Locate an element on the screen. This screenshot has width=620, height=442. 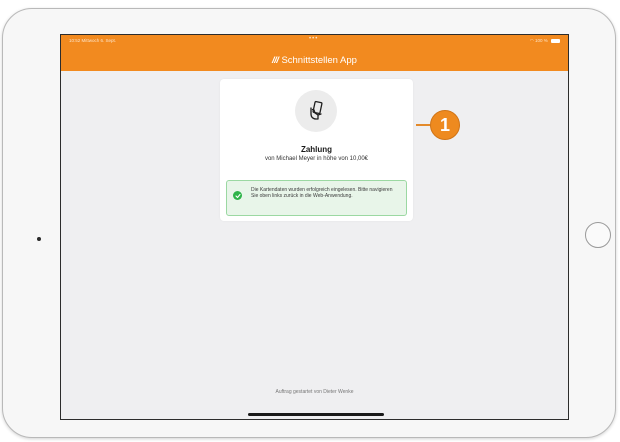
status-right: ◠ 100 % is located at coordinates (545, 41).